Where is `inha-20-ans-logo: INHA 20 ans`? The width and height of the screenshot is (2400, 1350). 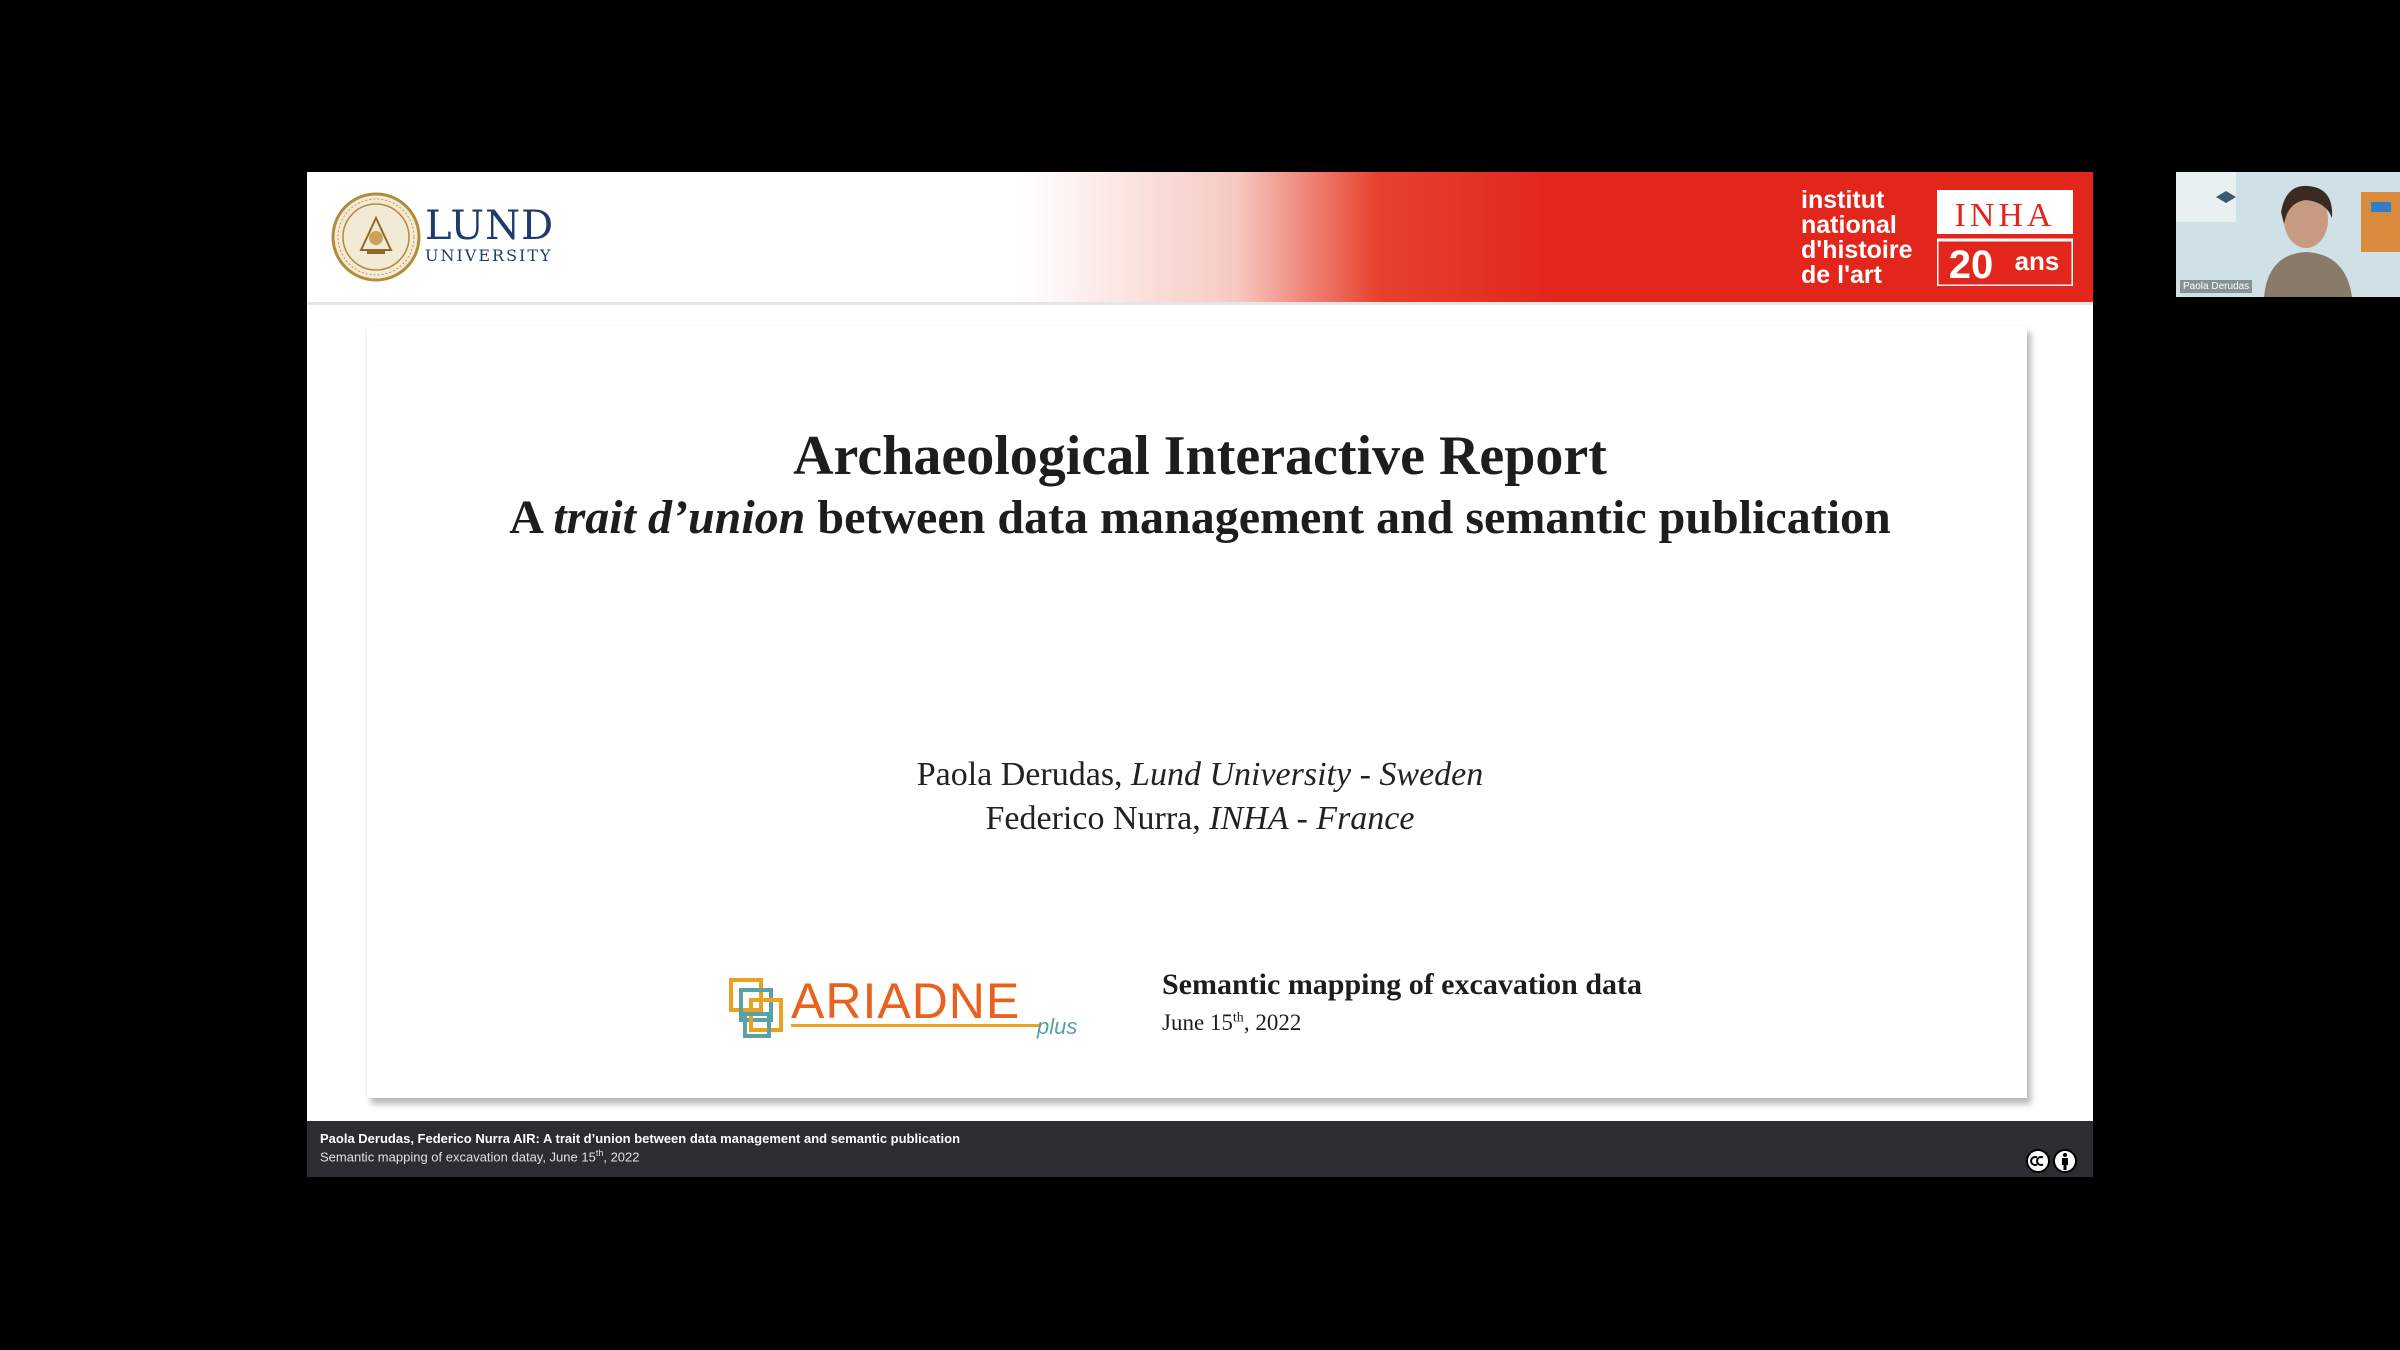
inha-20-ans-logo: INHA 20 ans is located at coordinates (2005, 238).